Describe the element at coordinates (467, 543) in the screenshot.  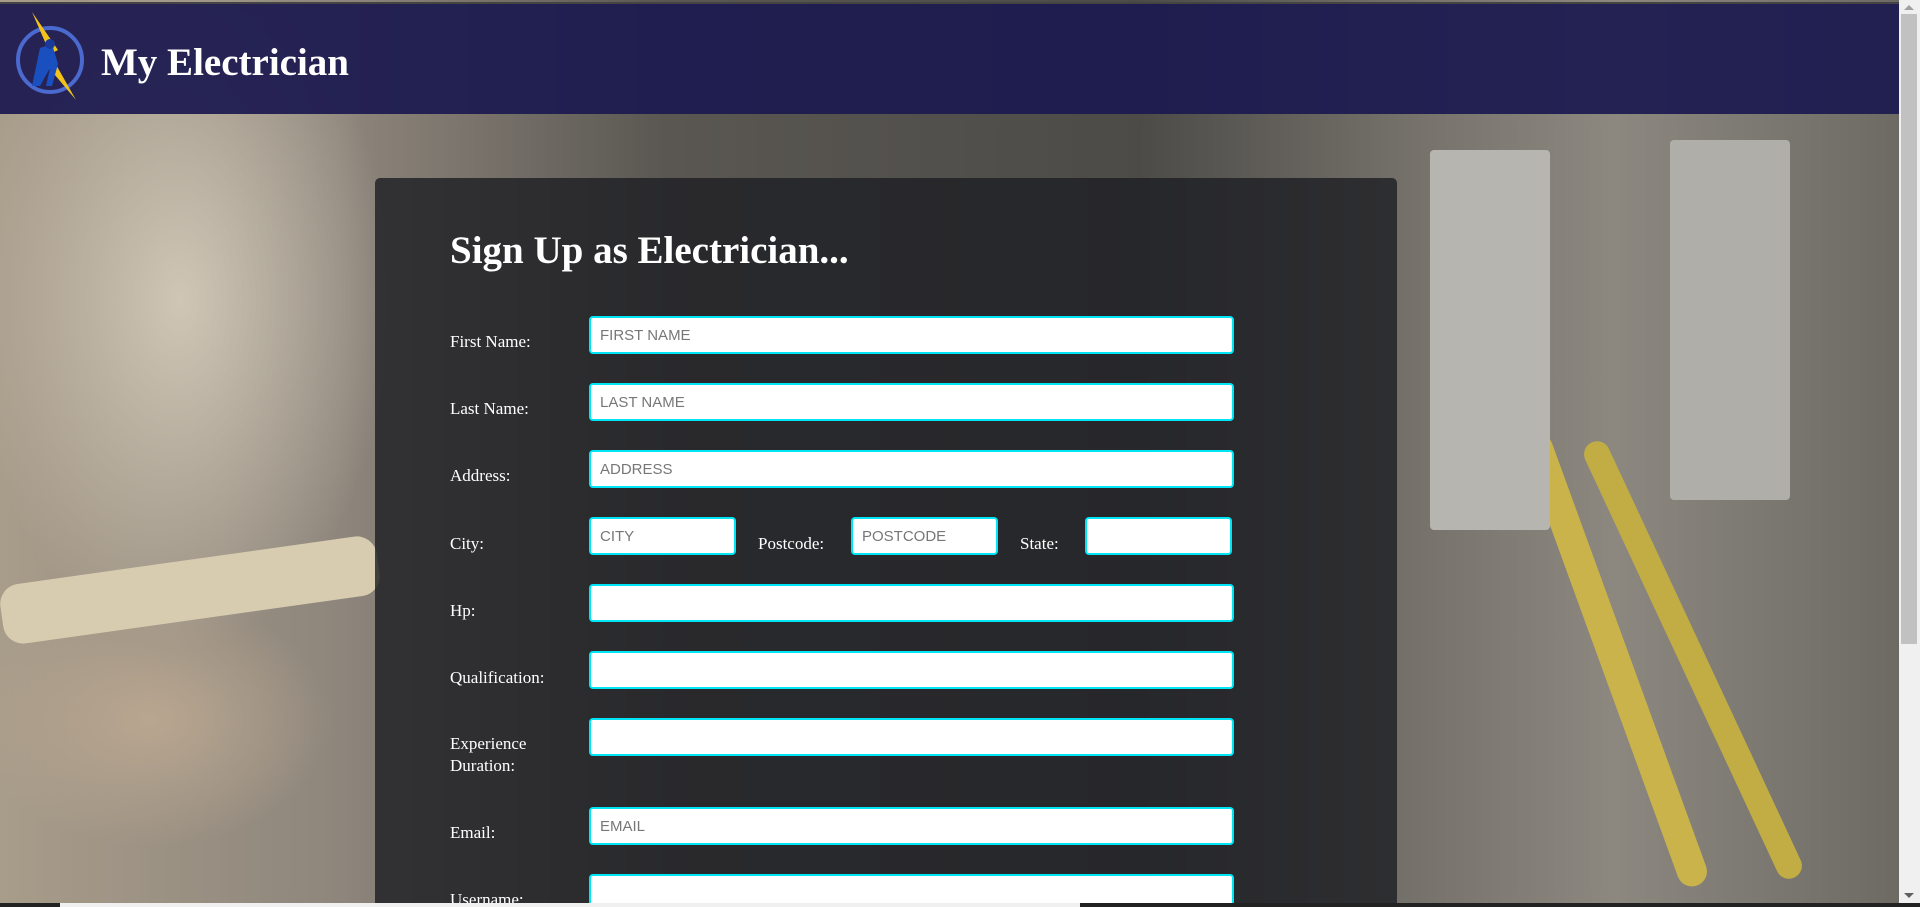
I see `city-label: City:` at that location.